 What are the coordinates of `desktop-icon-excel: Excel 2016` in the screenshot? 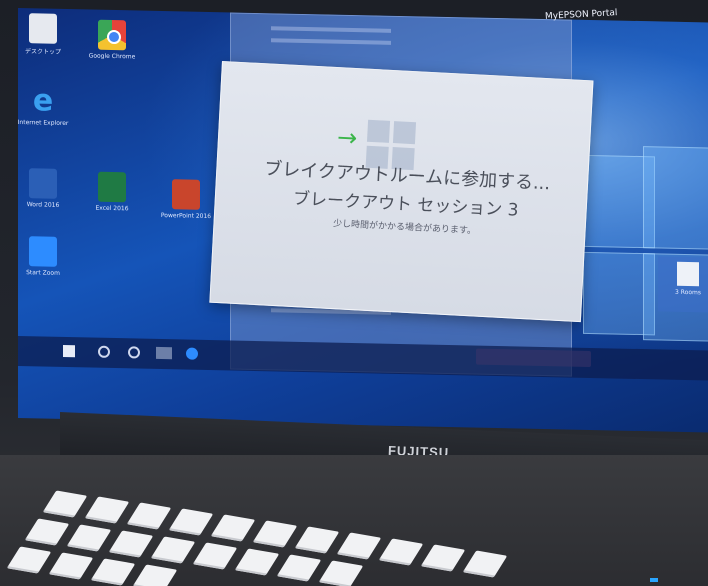 It's located at (112, 191).